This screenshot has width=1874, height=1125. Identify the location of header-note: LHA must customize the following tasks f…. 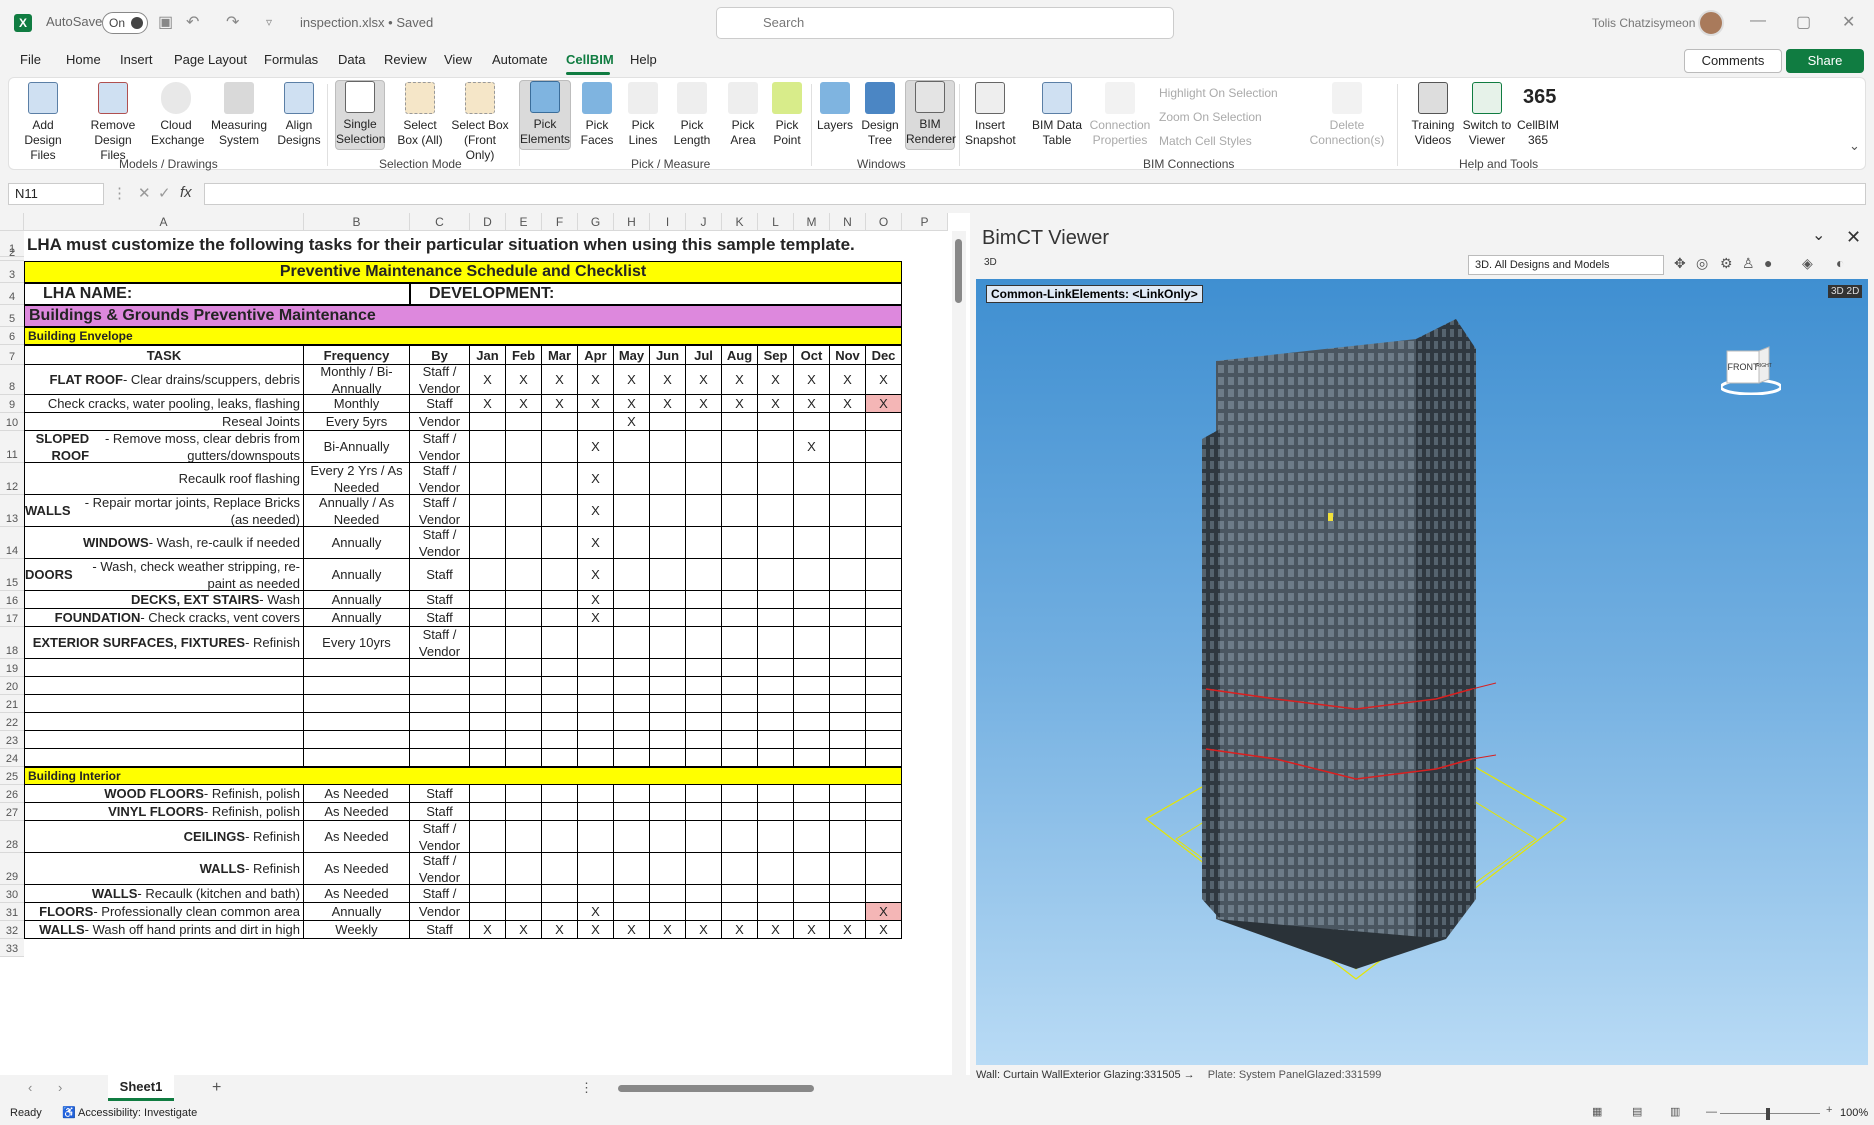
(465, 244).